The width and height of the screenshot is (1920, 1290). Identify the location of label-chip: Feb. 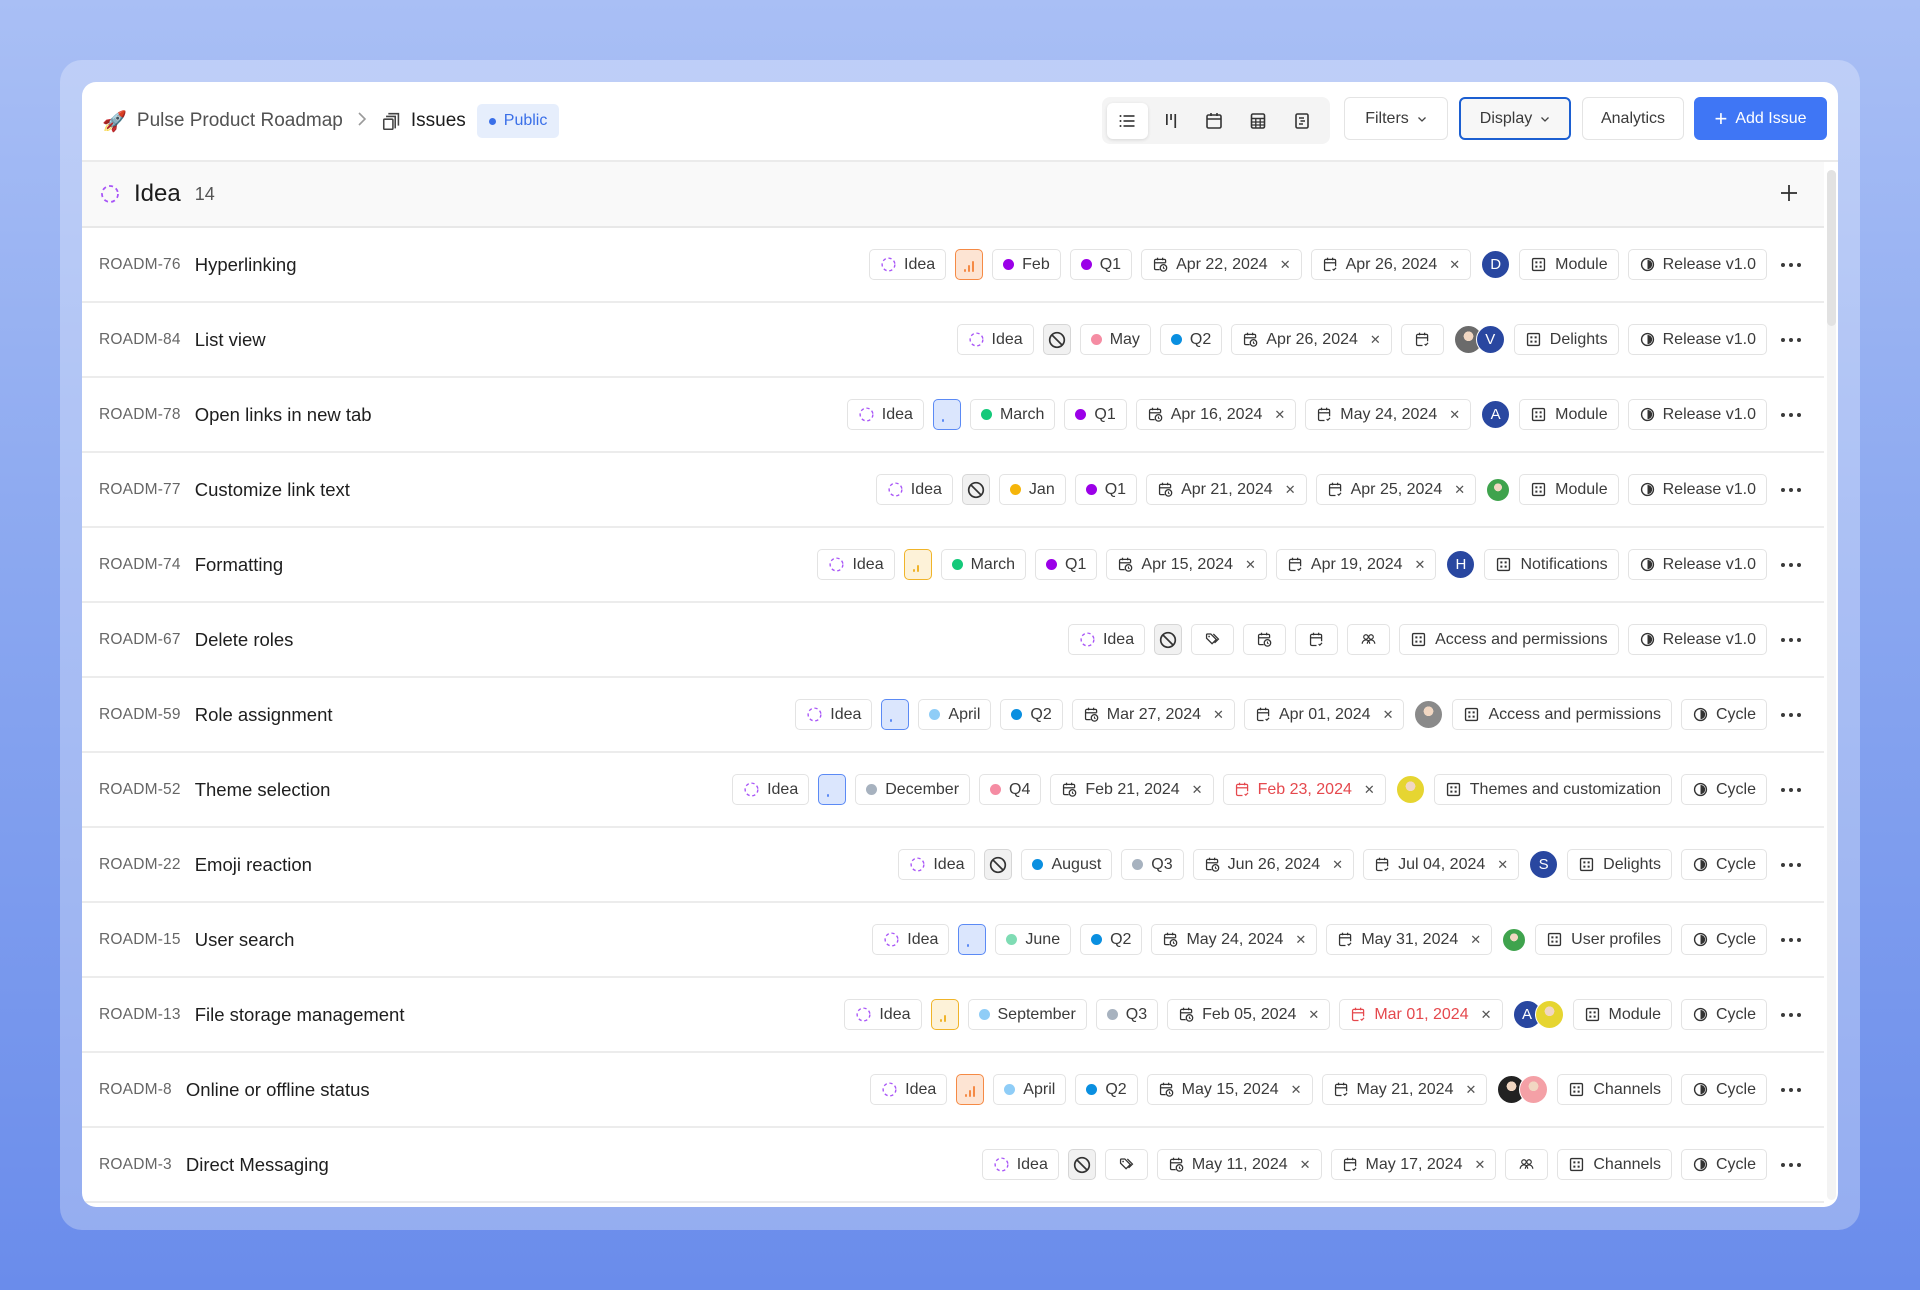
(1026, 264).